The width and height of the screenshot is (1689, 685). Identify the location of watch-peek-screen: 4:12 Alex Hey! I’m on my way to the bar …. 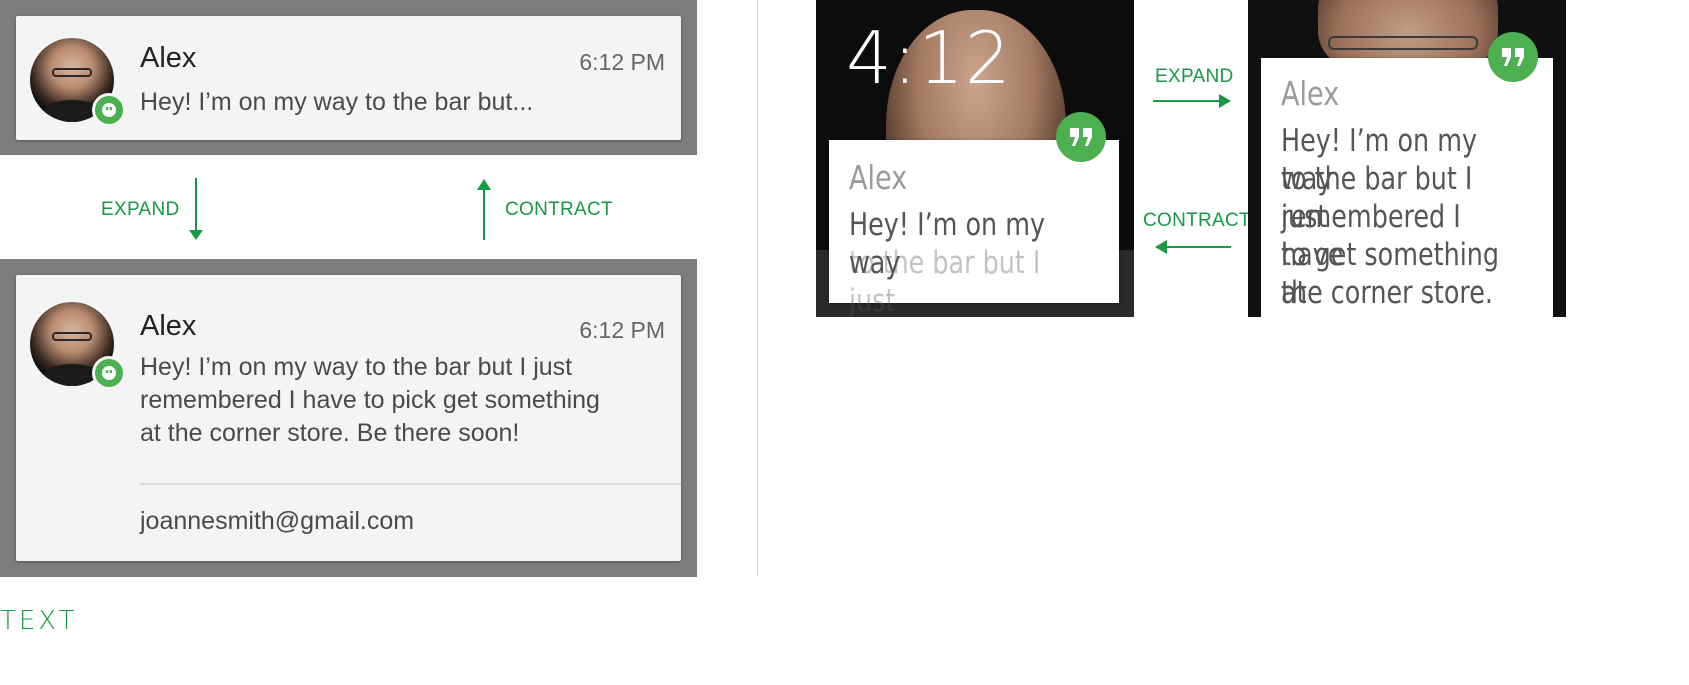
(975, 158).